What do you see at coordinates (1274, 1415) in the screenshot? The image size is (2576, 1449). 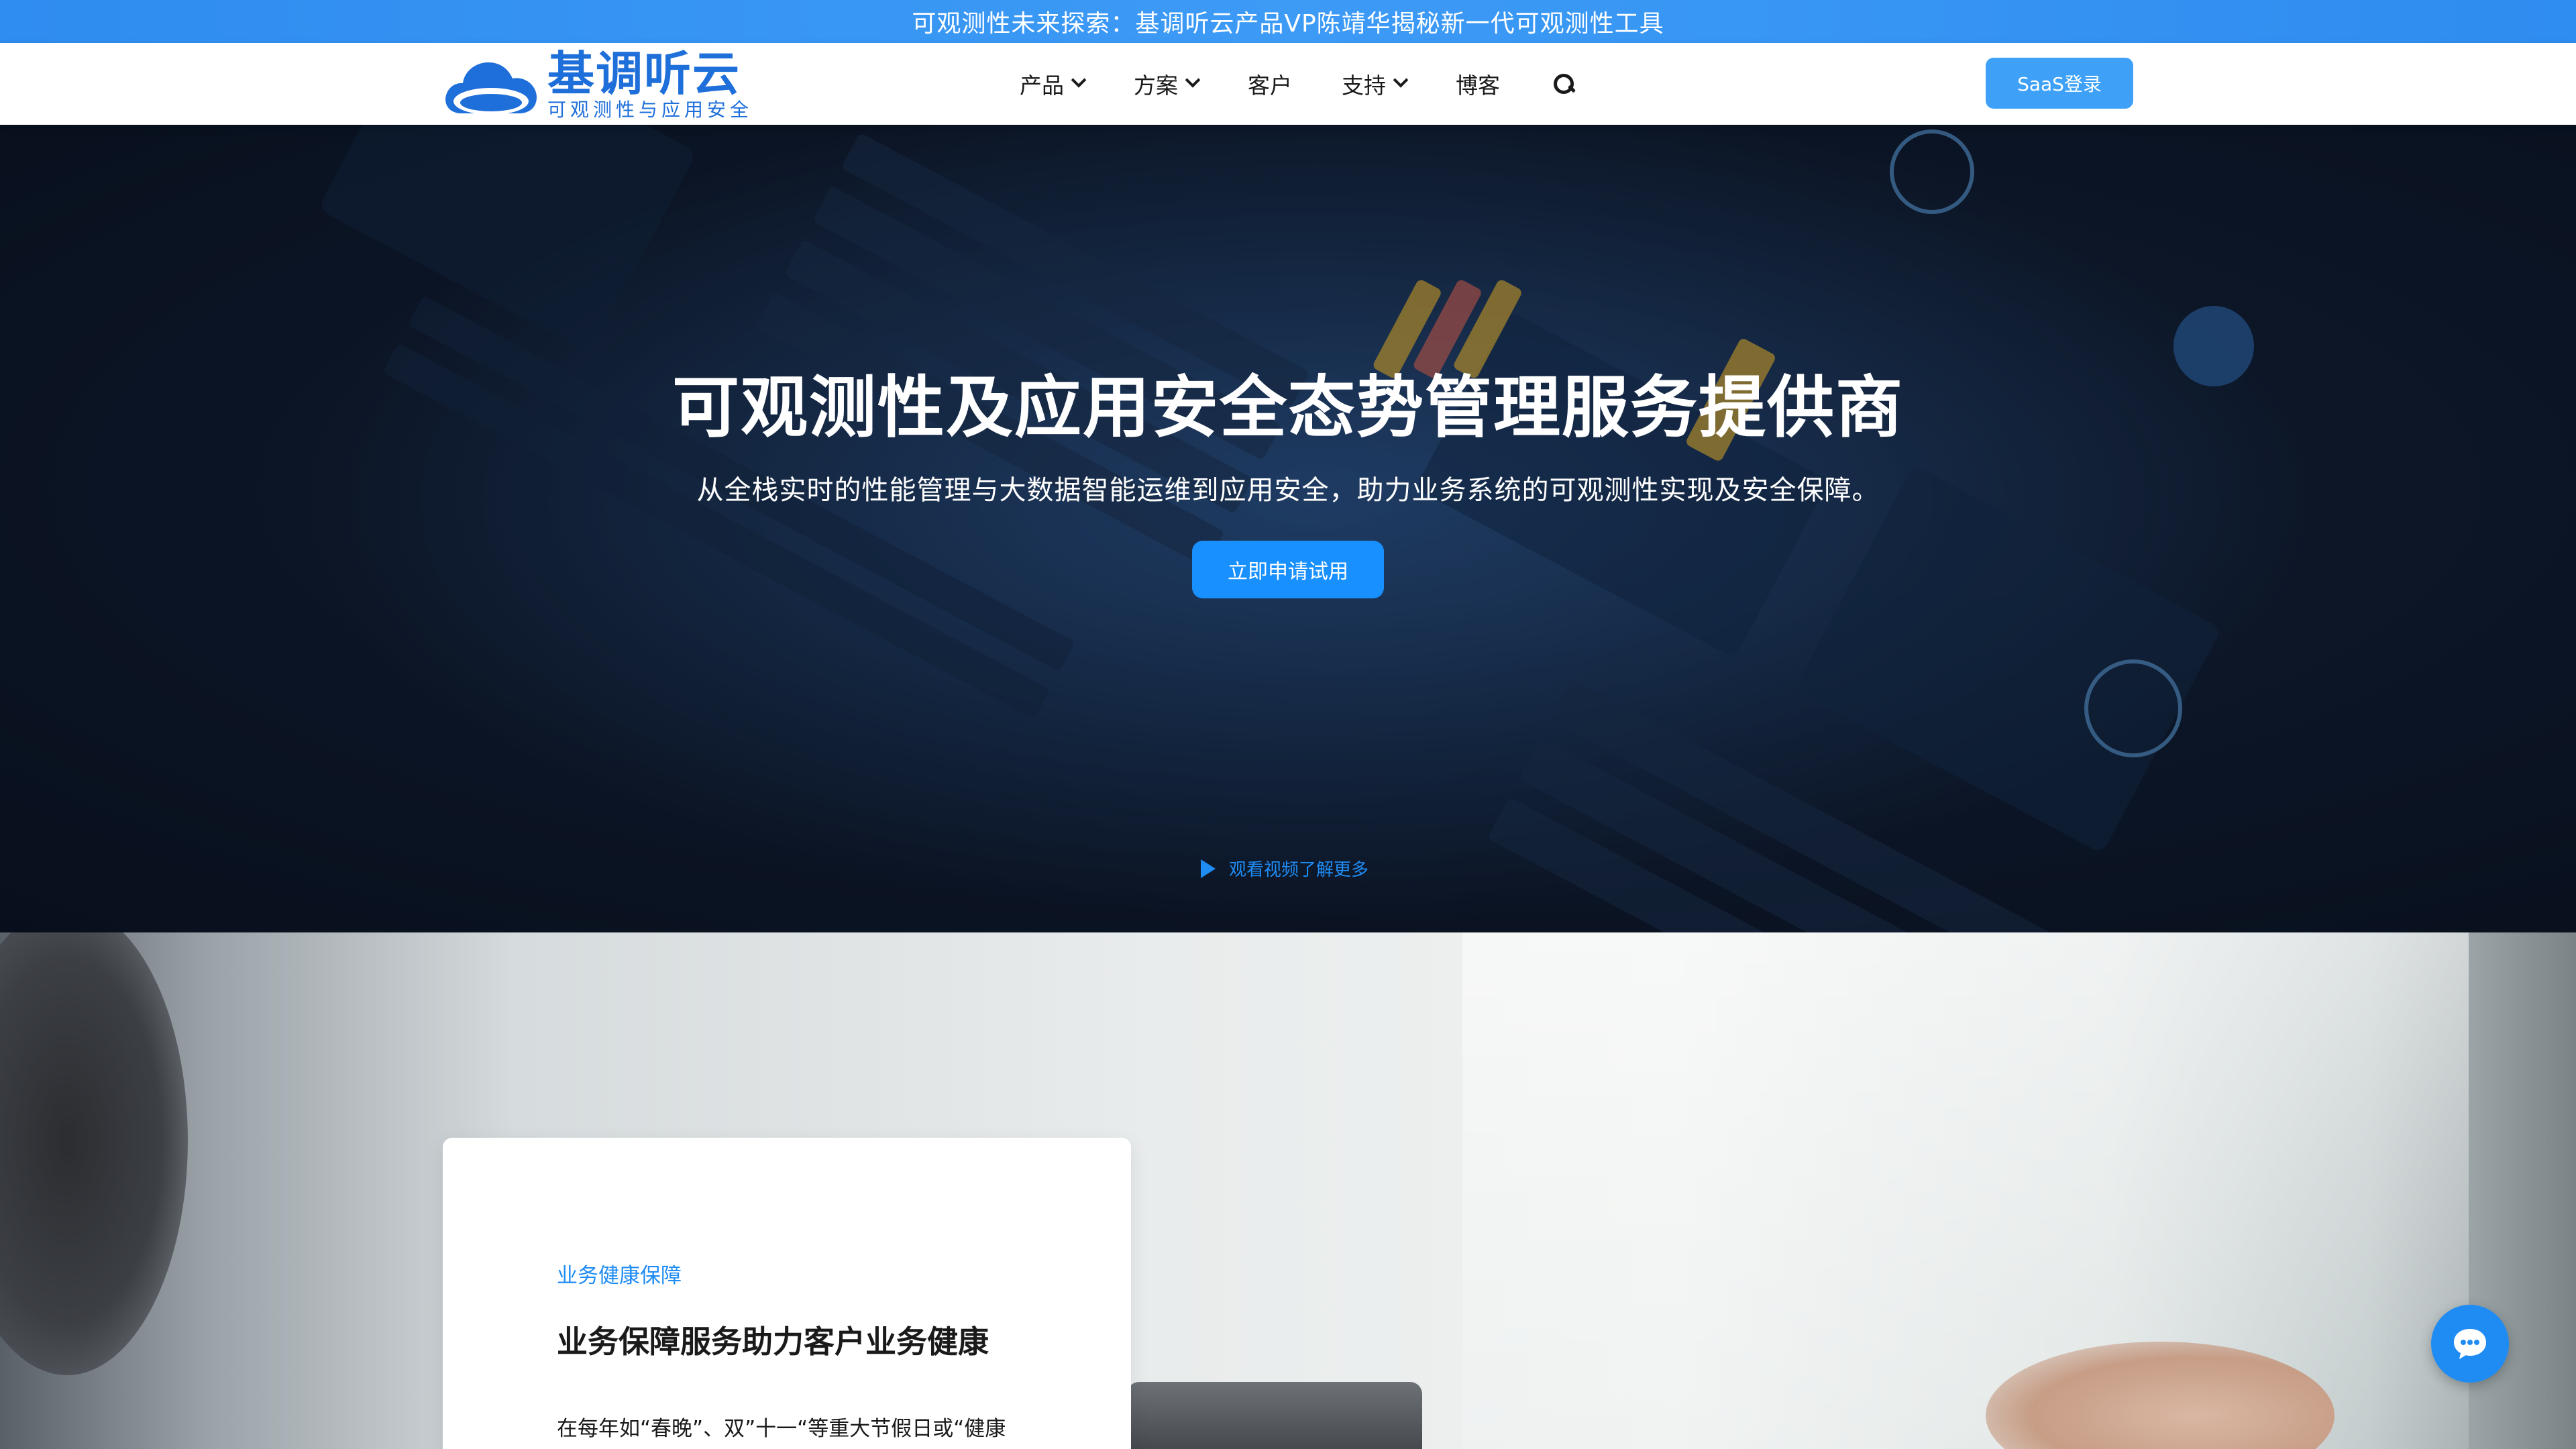 I see `background-device` at bounding box center [1274, 1415].